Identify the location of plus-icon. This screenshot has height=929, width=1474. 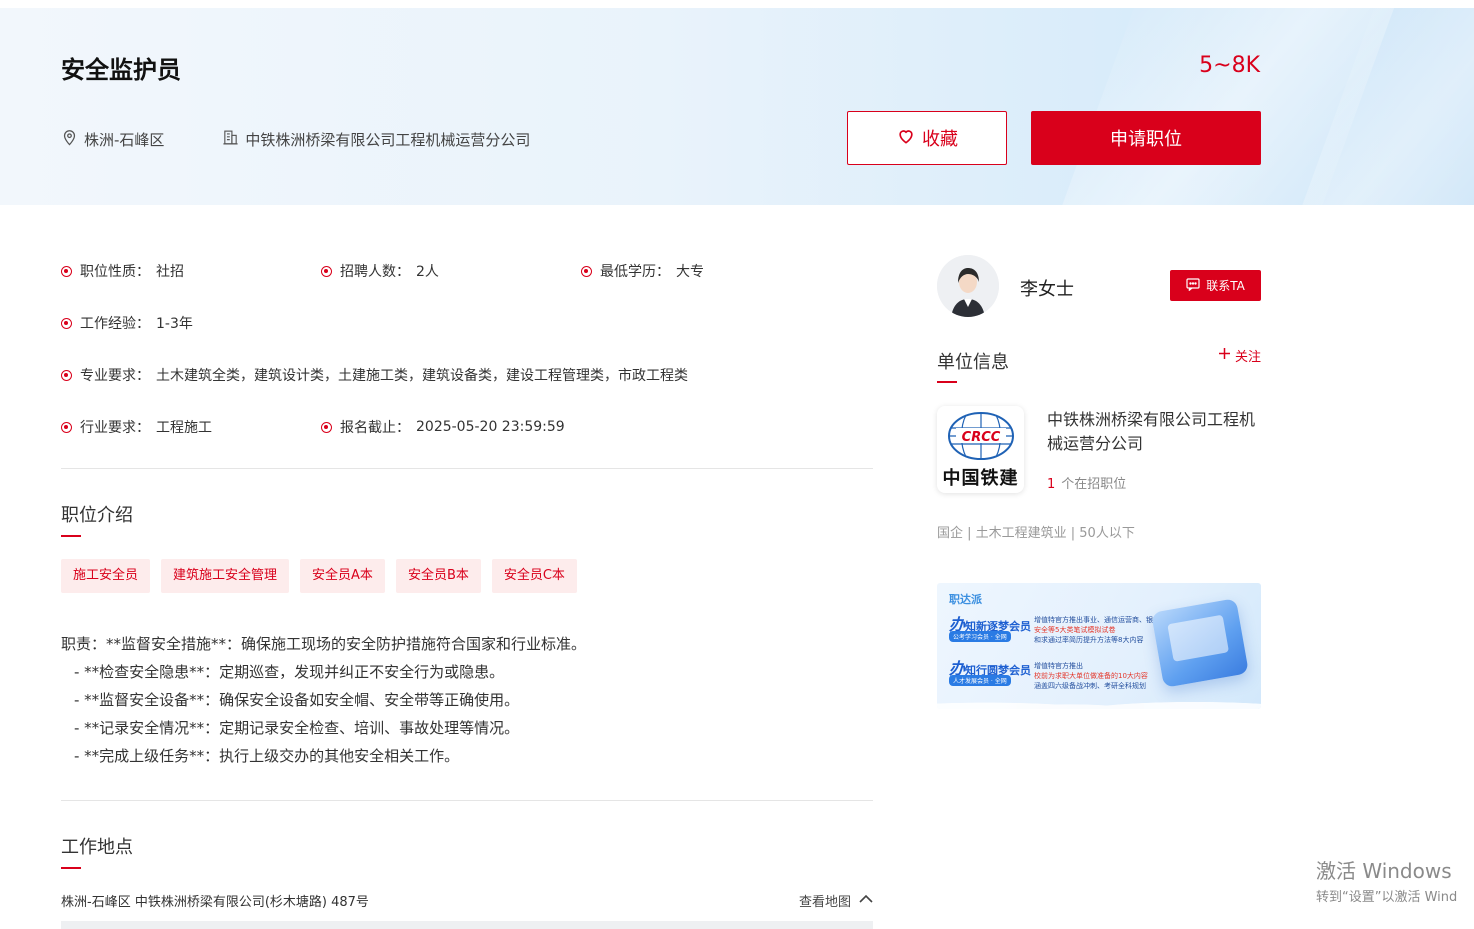
(1224, 355).